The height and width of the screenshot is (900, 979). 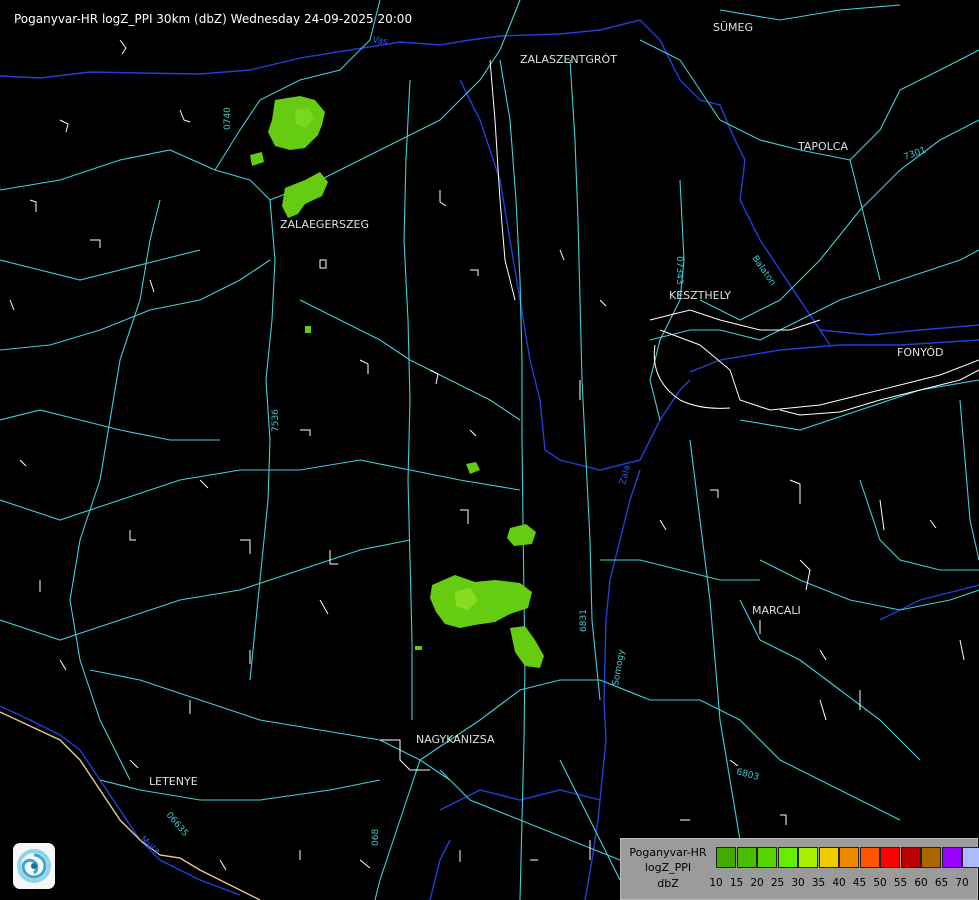 I want to click on road-label-6831: 6831, so click(x=584, y=620).